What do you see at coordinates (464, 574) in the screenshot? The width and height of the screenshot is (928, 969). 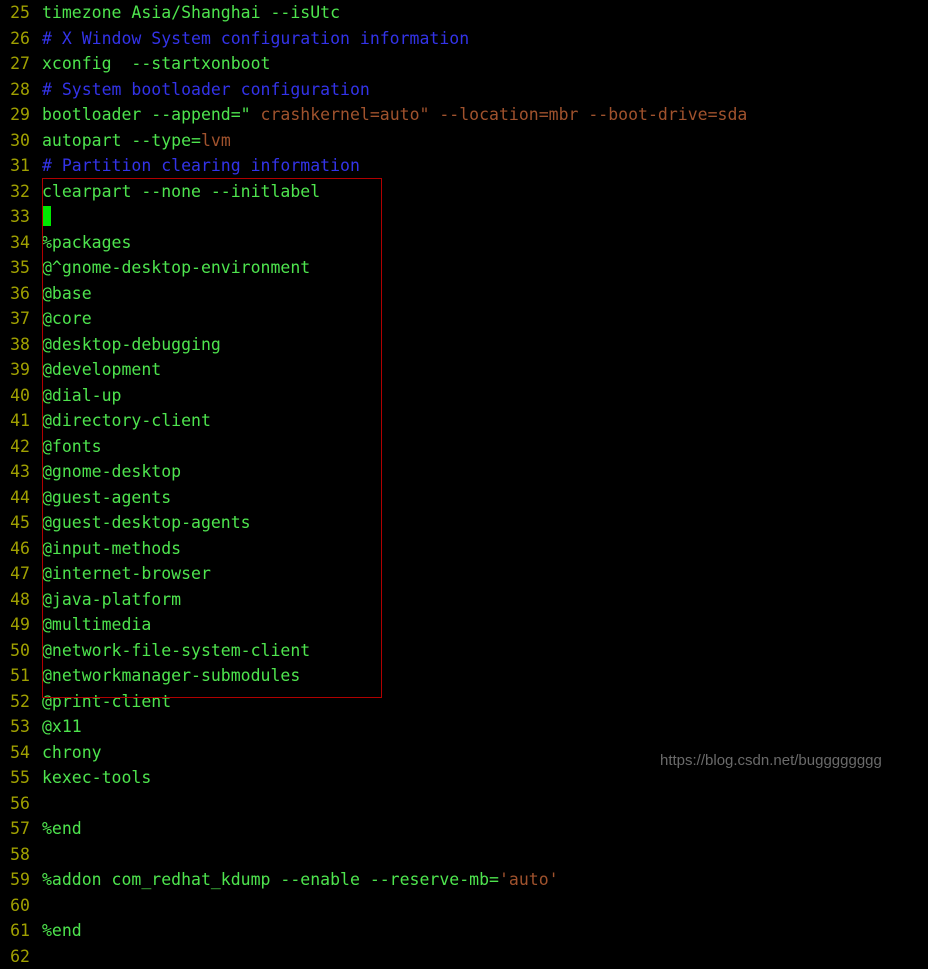 I see `code-line: 47@internet-browser` at bounding box center [464, 574].